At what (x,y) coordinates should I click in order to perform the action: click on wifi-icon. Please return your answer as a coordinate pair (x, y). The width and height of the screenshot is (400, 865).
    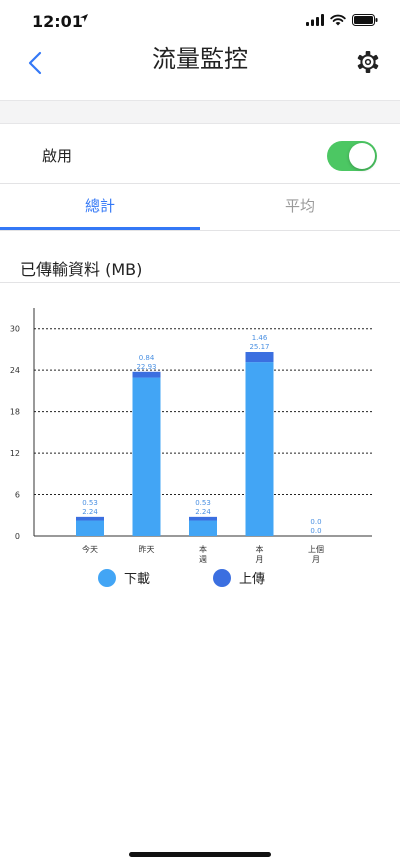
    Looking at the image, I should click on (338, 20).